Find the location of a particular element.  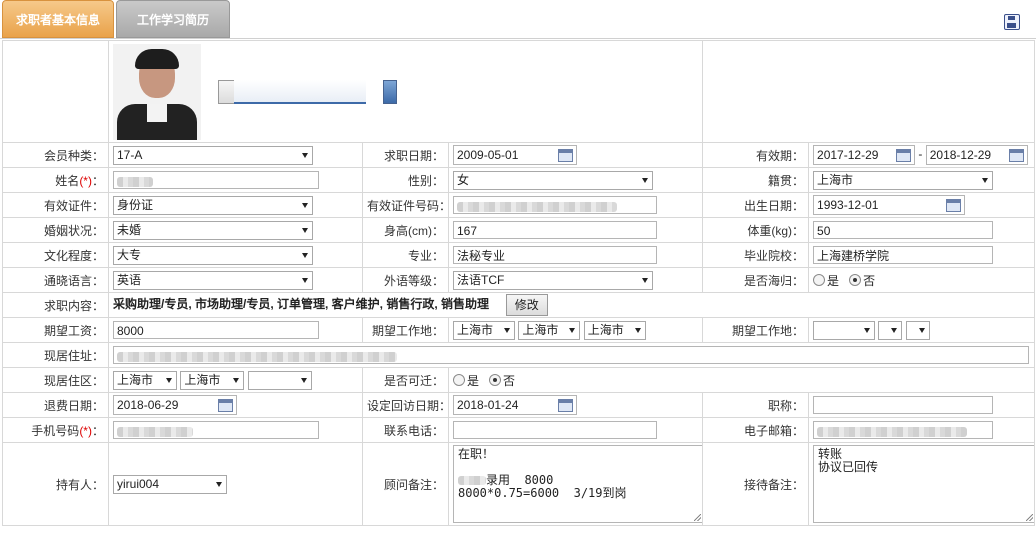

revisit-date-field: 2018-01-24 is located at coordinates (515, 405).